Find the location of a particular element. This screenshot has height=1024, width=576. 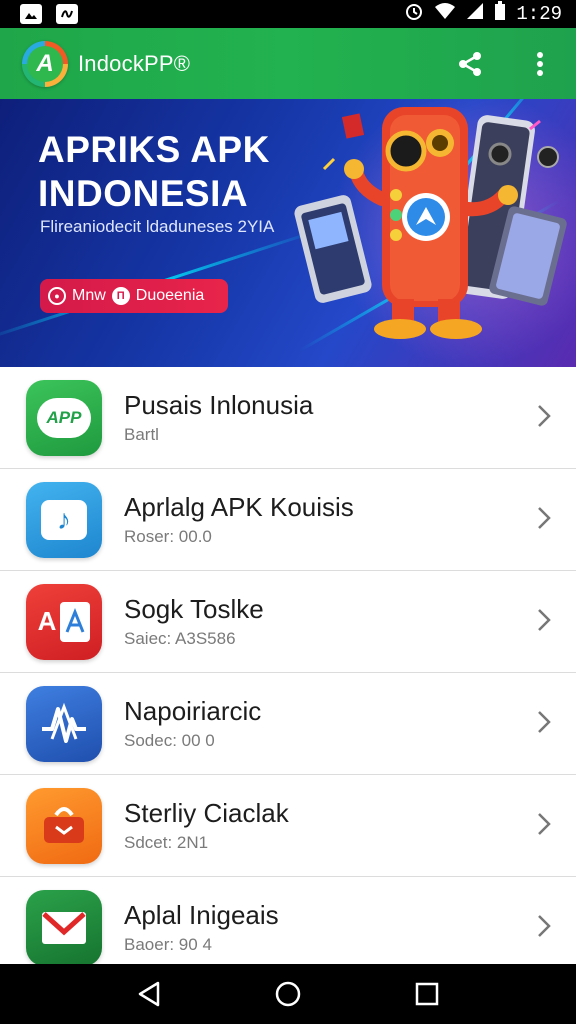

music-note-icon: ♪ is located at coordinates (64, 519).